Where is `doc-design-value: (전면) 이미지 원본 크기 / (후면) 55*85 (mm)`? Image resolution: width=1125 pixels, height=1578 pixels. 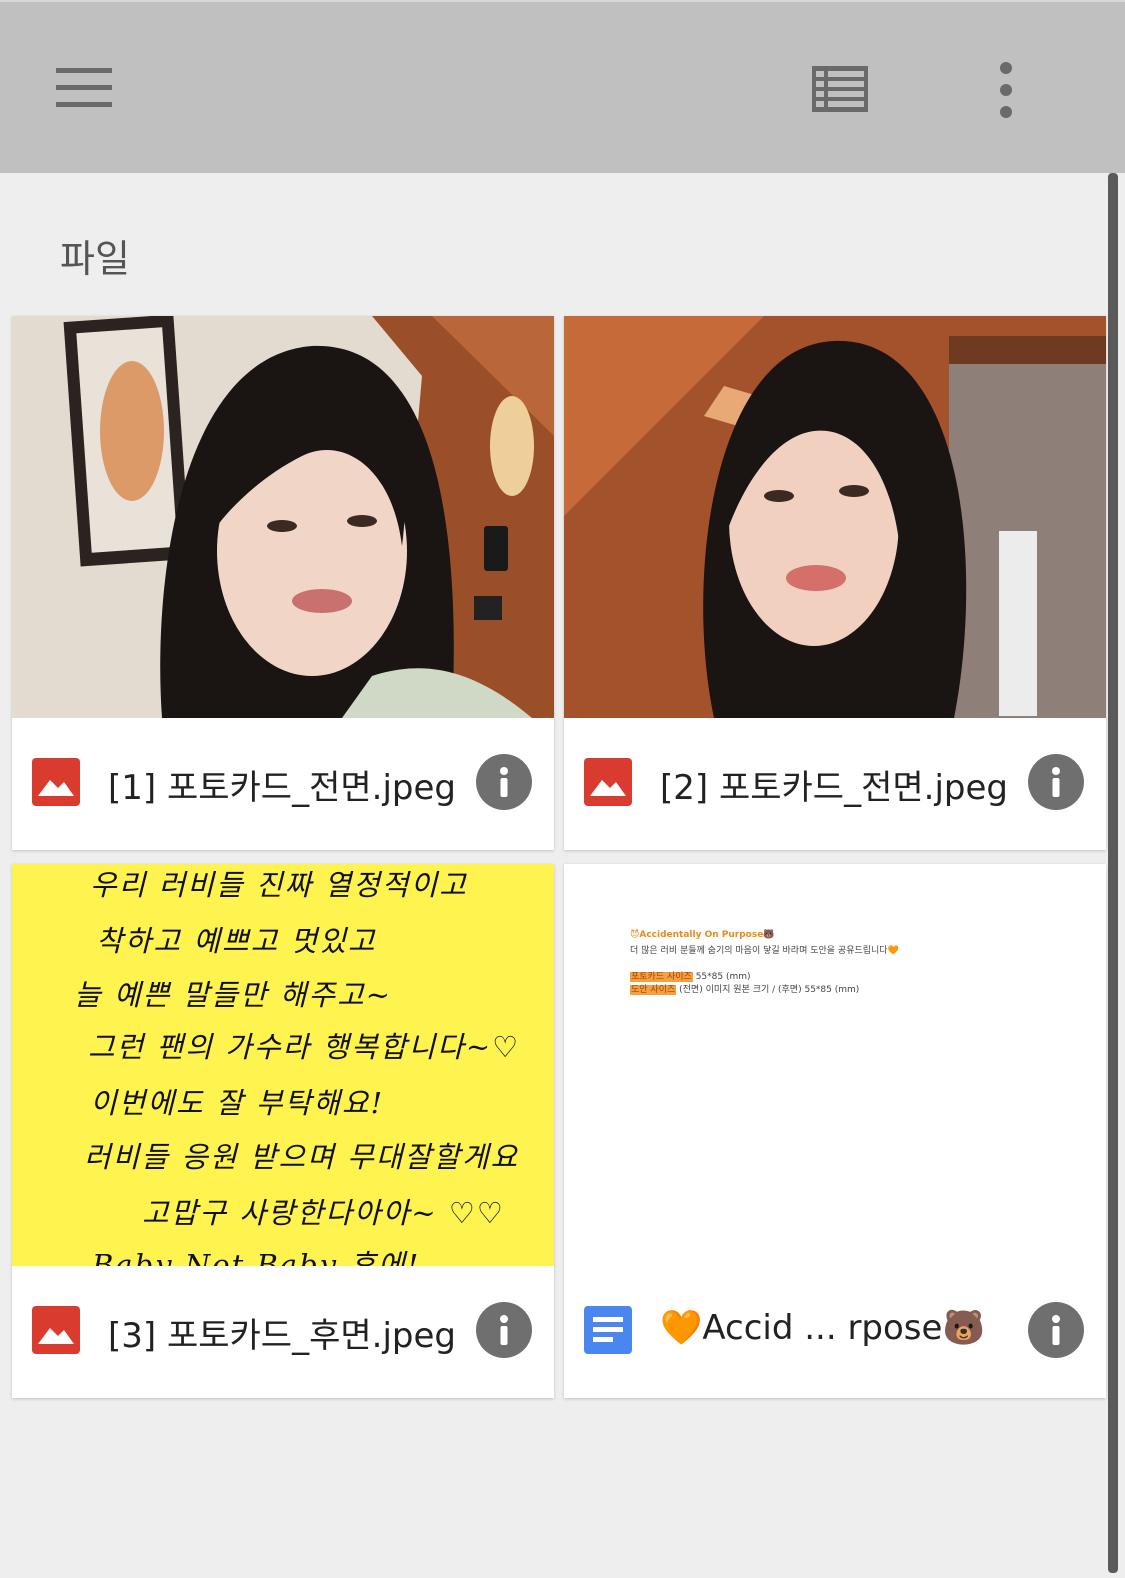 doc-design-value: (전면) 이미지 원본 크기 / (후면) 55*85 (mm) is located at coordinates (769, 990).